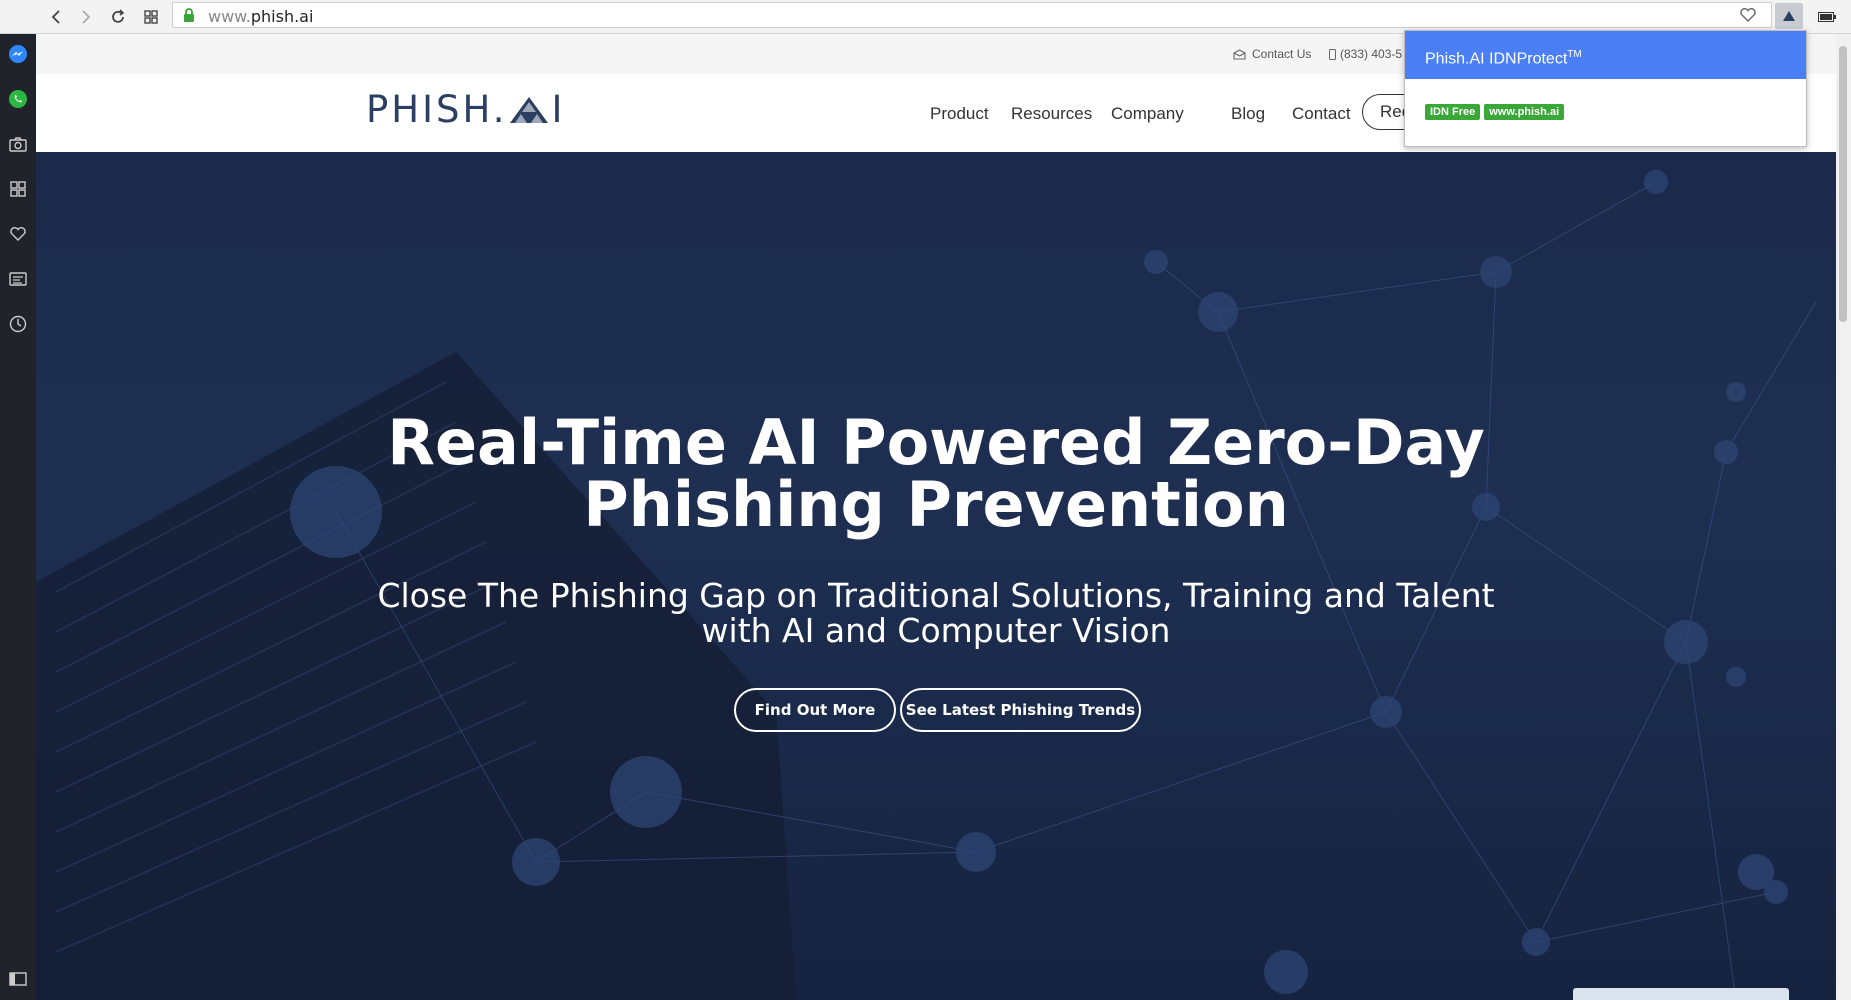 The height and width of the screenshot is (1000, 1851). Describe the element at coordinates (18, 189) in the screenshot. I see `speed-dial-sidebar-icon` at that location.